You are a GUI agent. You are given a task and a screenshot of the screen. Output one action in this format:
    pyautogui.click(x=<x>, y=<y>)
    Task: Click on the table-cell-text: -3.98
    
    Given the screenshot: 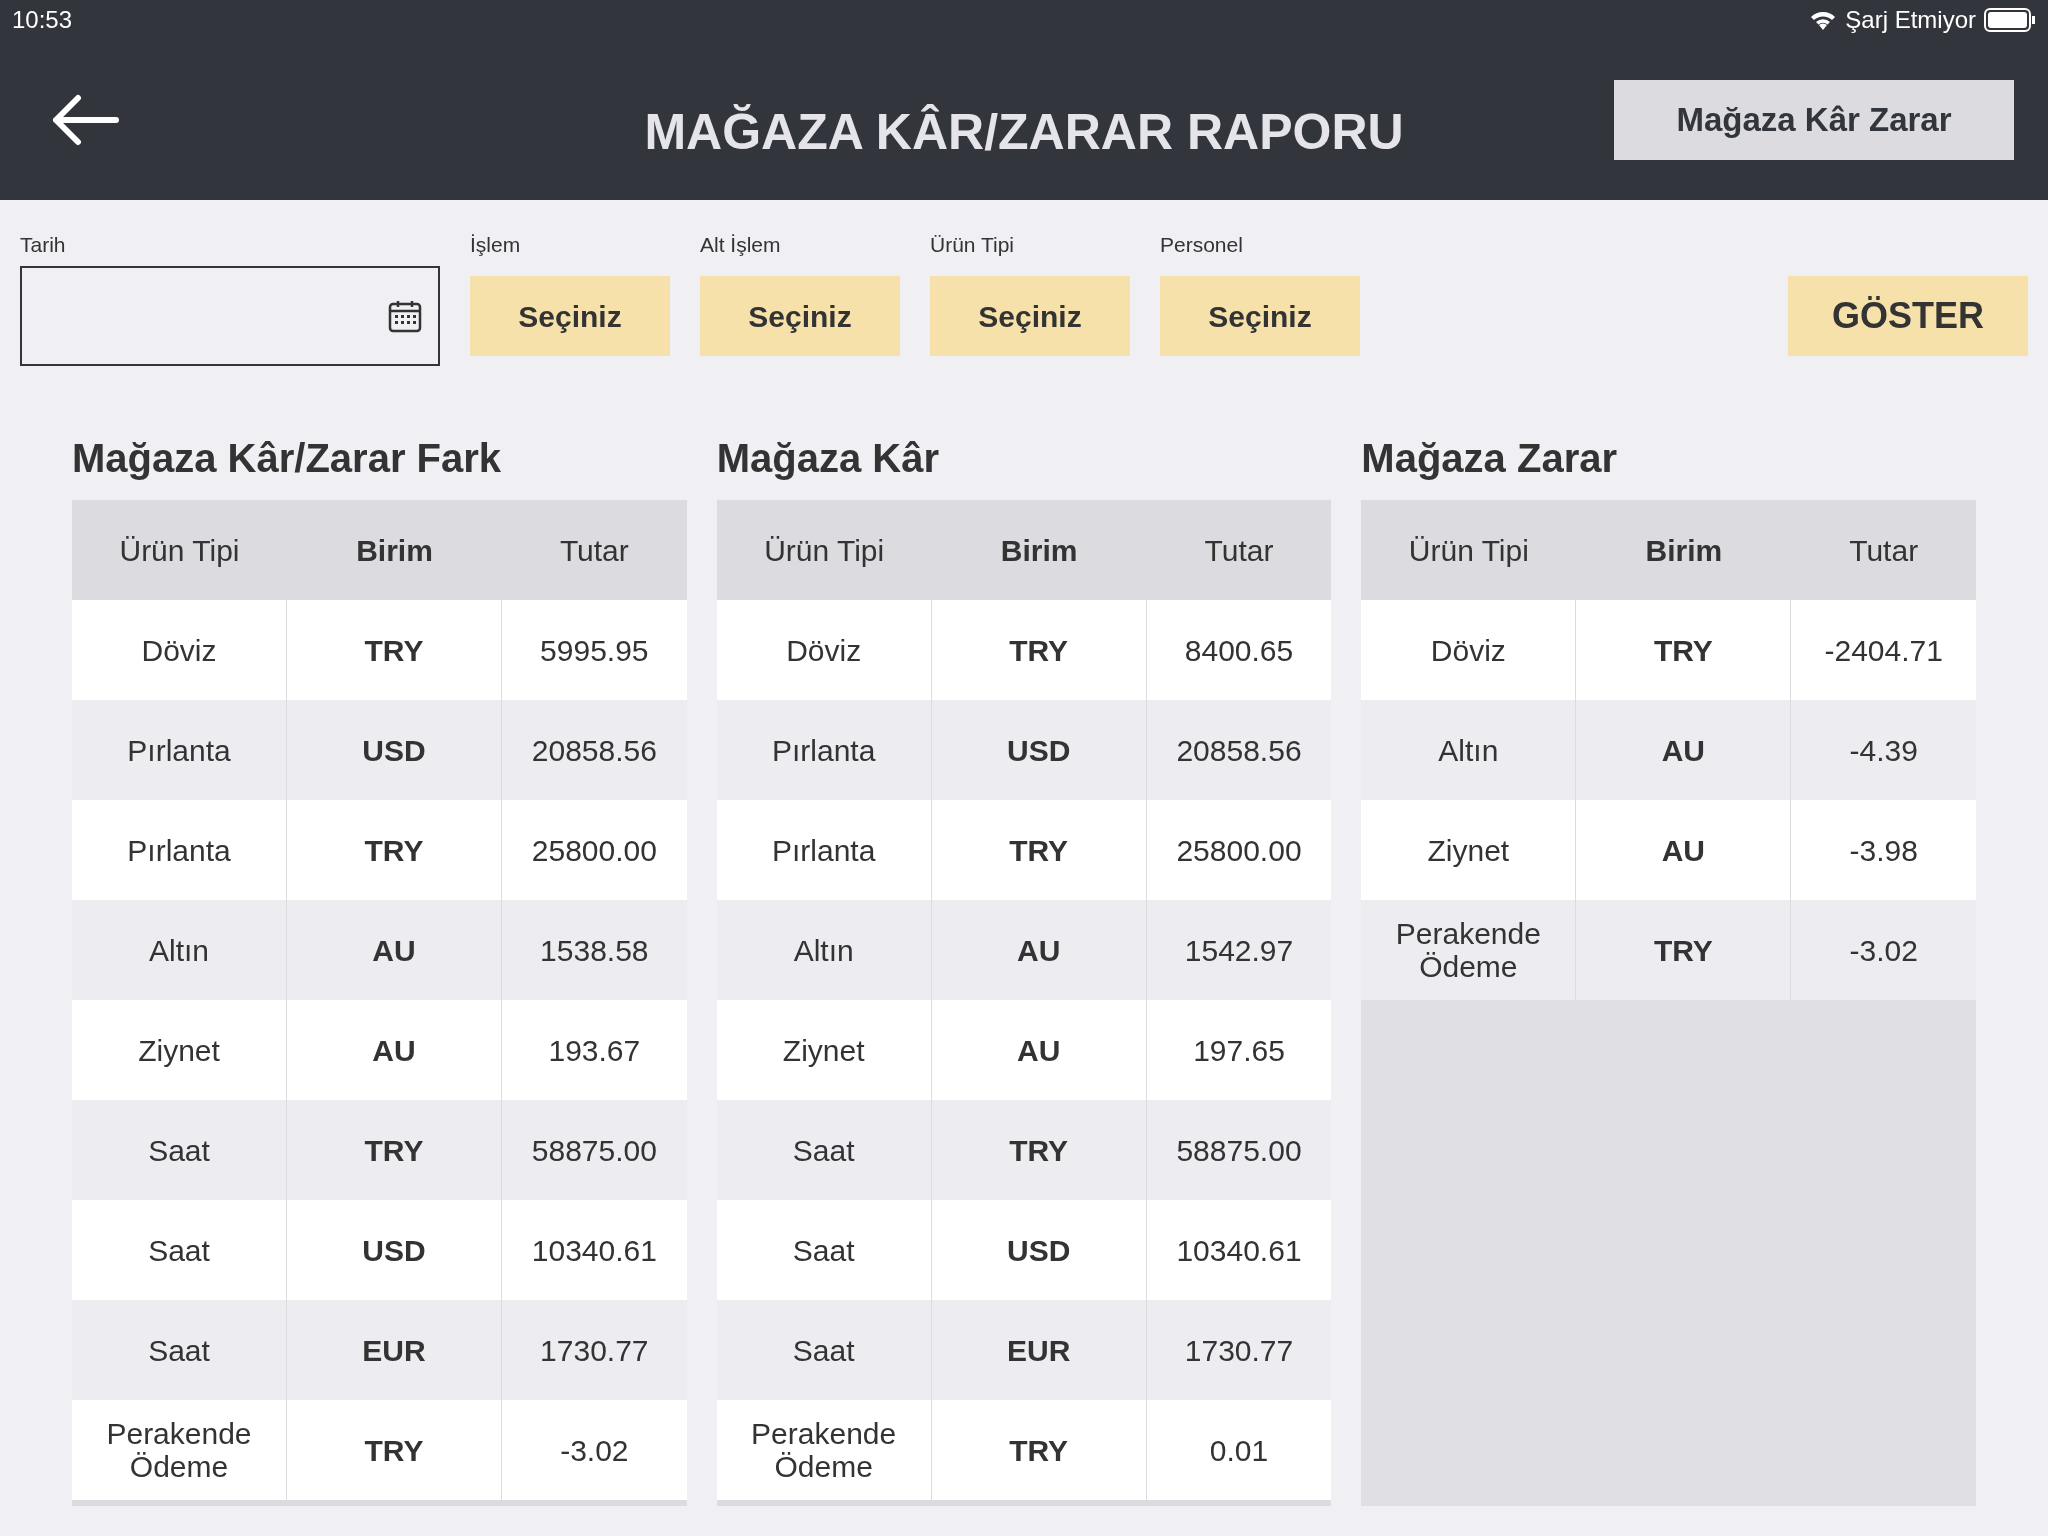 What is the action you would take?
    pyautogui.click(x=1883, y=850)
    